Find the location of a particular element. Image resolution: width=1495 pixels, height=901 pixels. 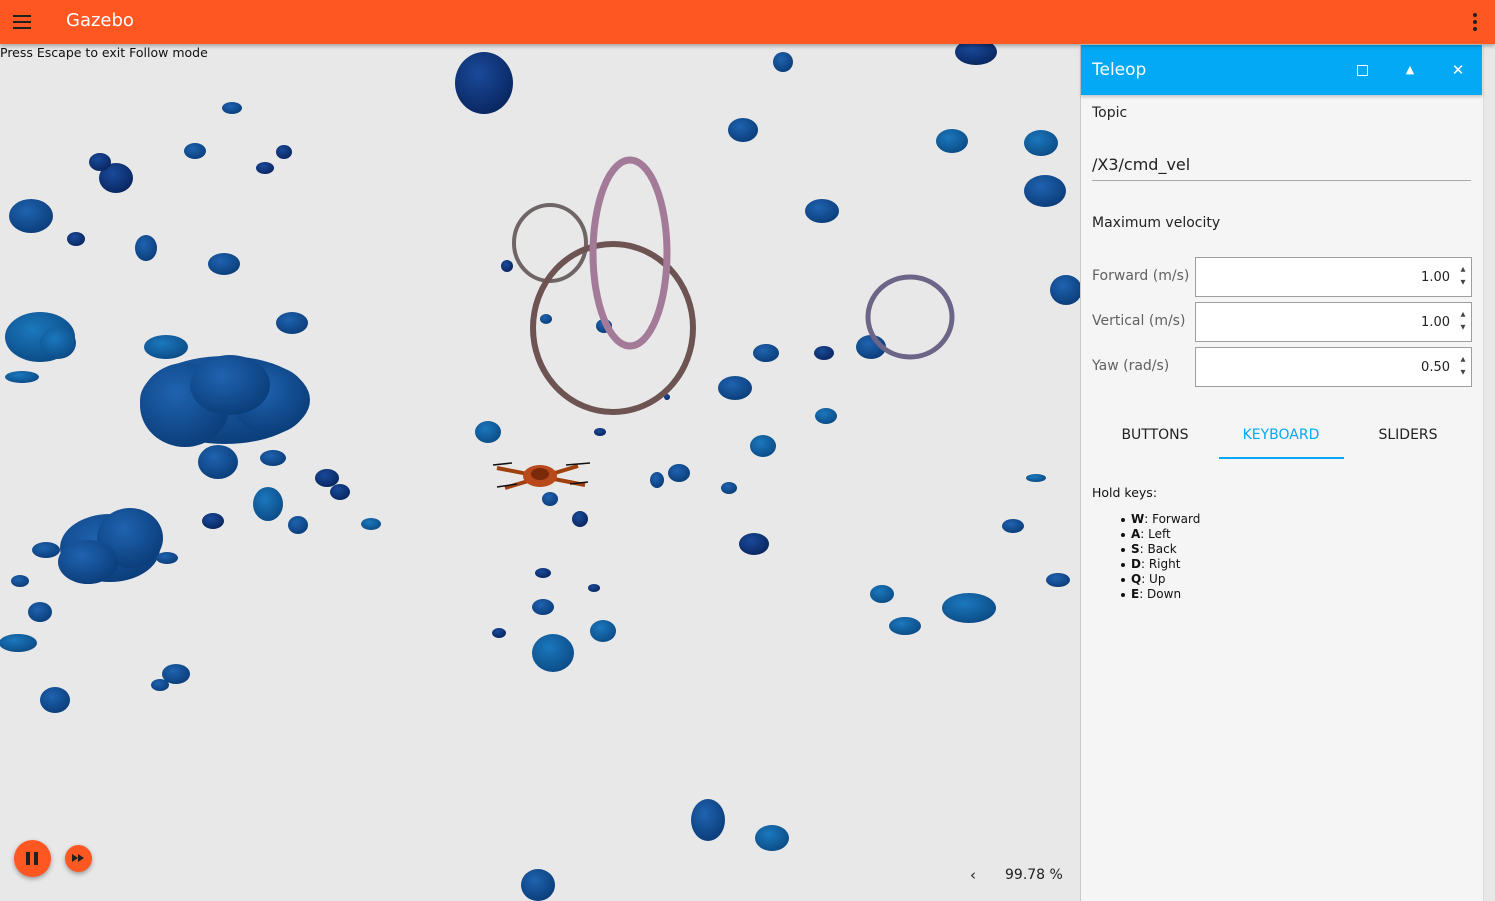

list-item: Q: Up is located at coordinates (1160, 579).